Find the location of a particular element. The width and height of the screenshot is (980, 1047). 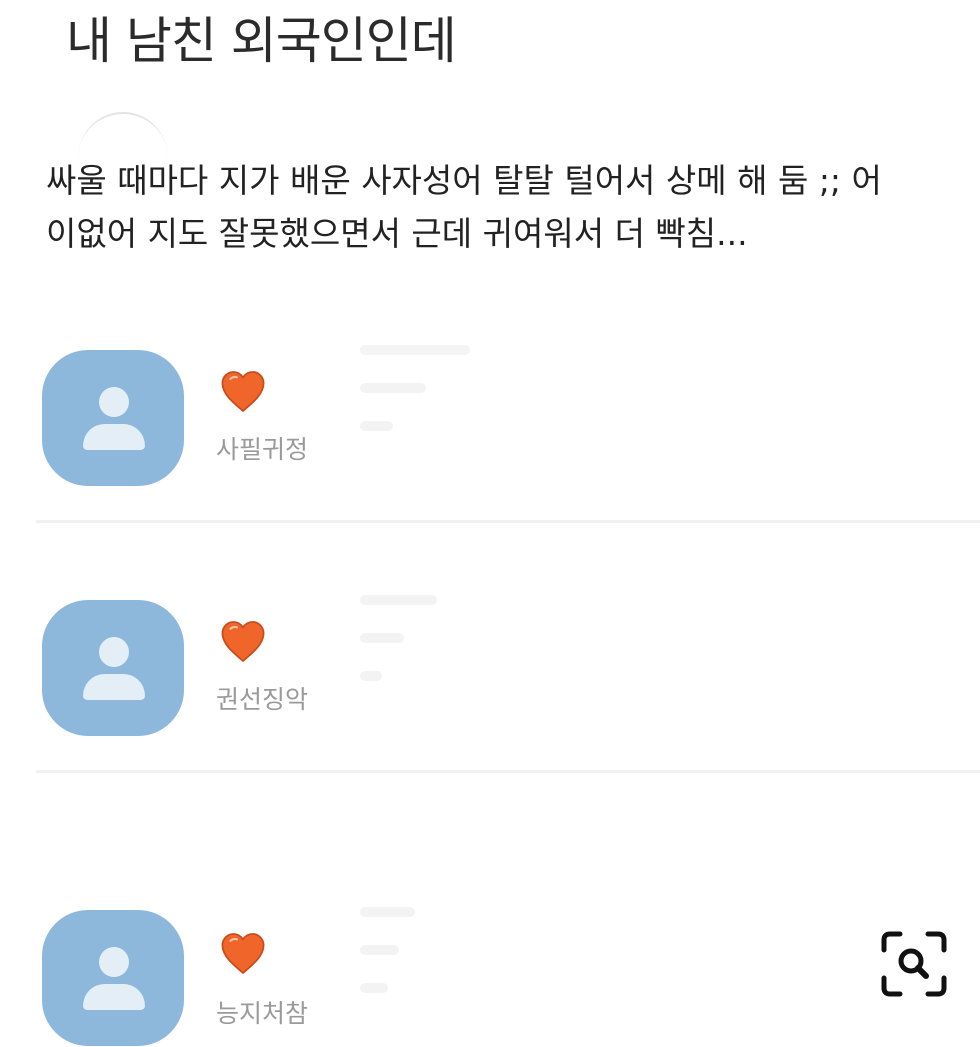

comment-nickname: 능지처참 is located at coordinates (262, 1013).